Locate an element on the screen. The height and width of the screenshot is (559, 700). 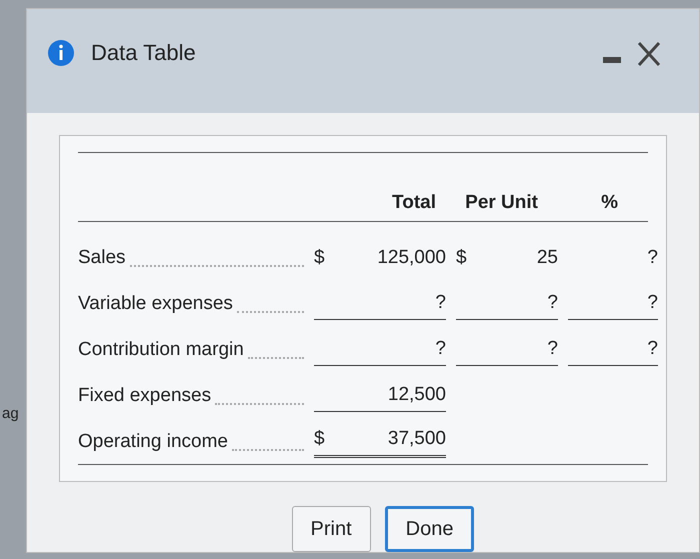
total-value: 12,500 is located at coordinates (417, 394).